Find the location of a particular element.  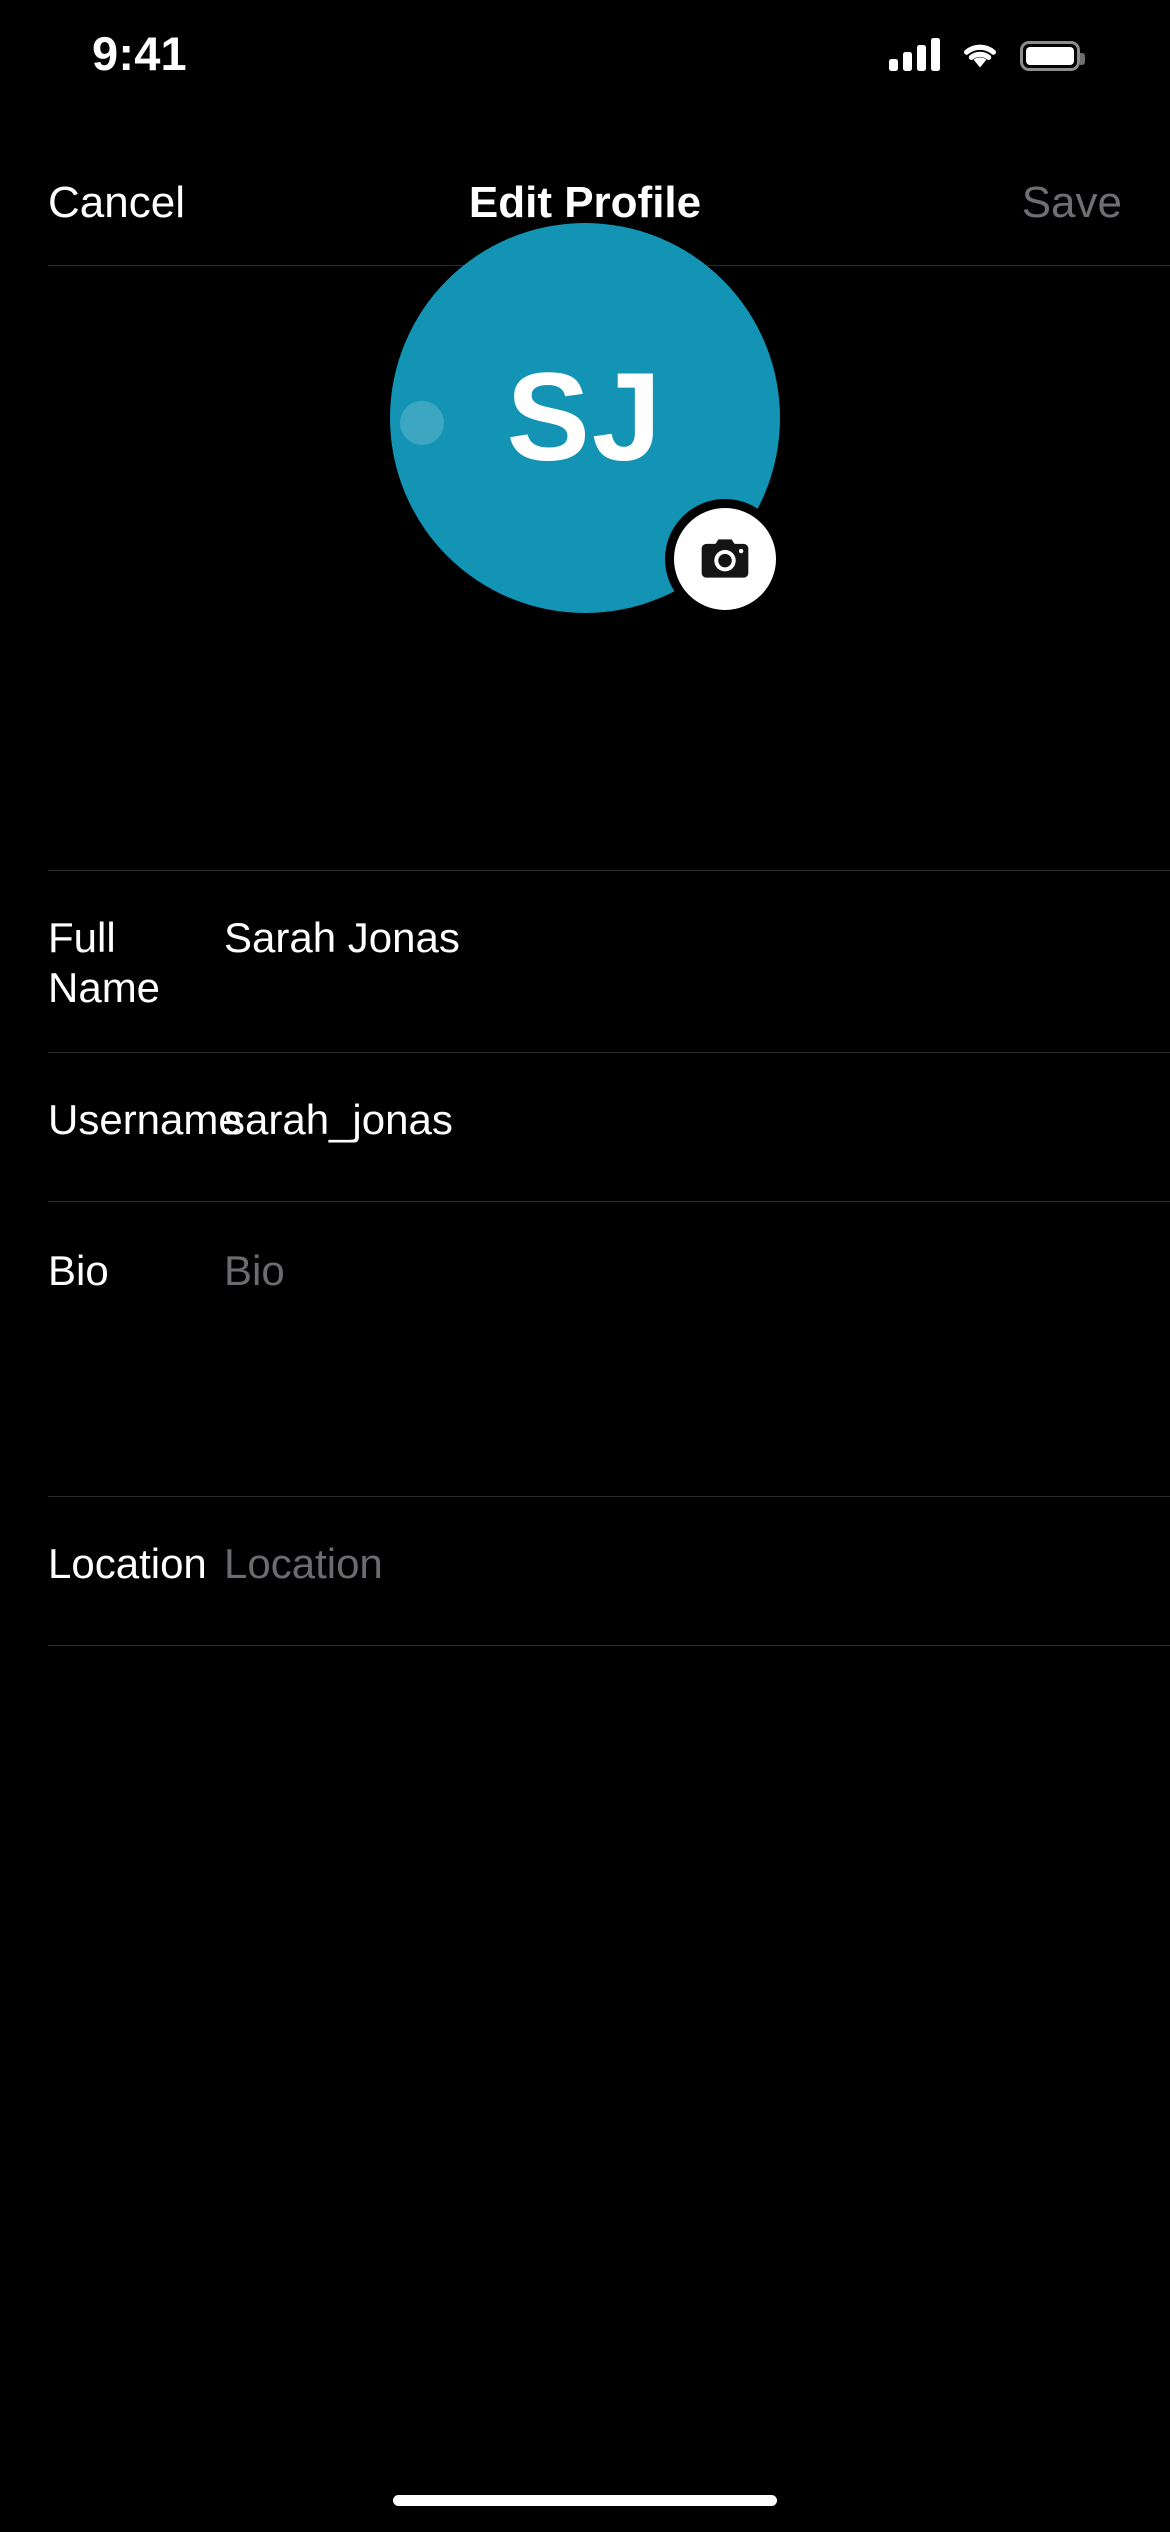

change-photo-button is located at coordinates (725, 558).